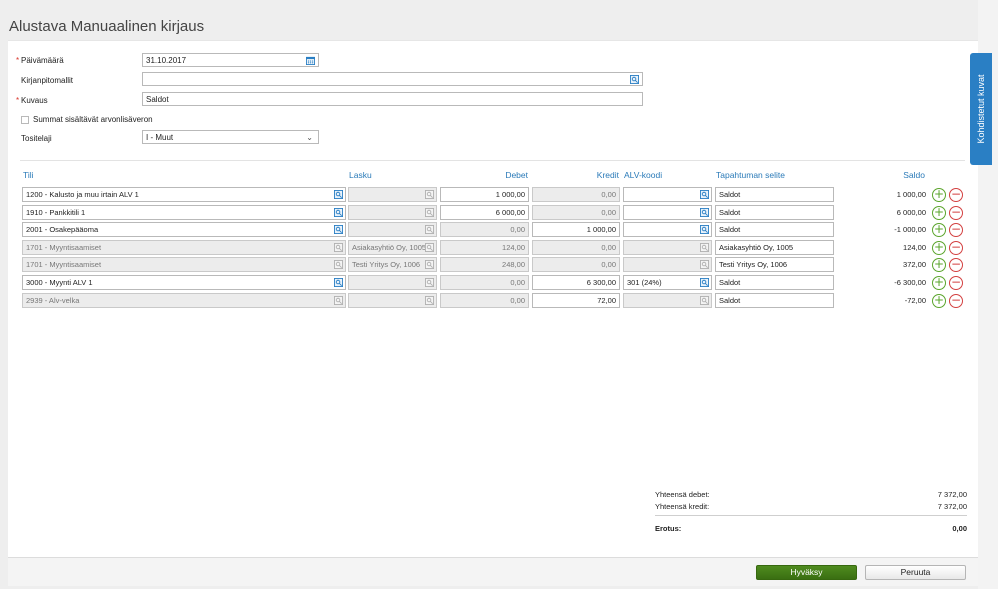 The width and height of the screenshot is (998, 589). What do you see at coordinates (184, 212) in the screenshot?
I see `account-field: 1910 - Pankkitili 1` at bounding box center [184, 212].